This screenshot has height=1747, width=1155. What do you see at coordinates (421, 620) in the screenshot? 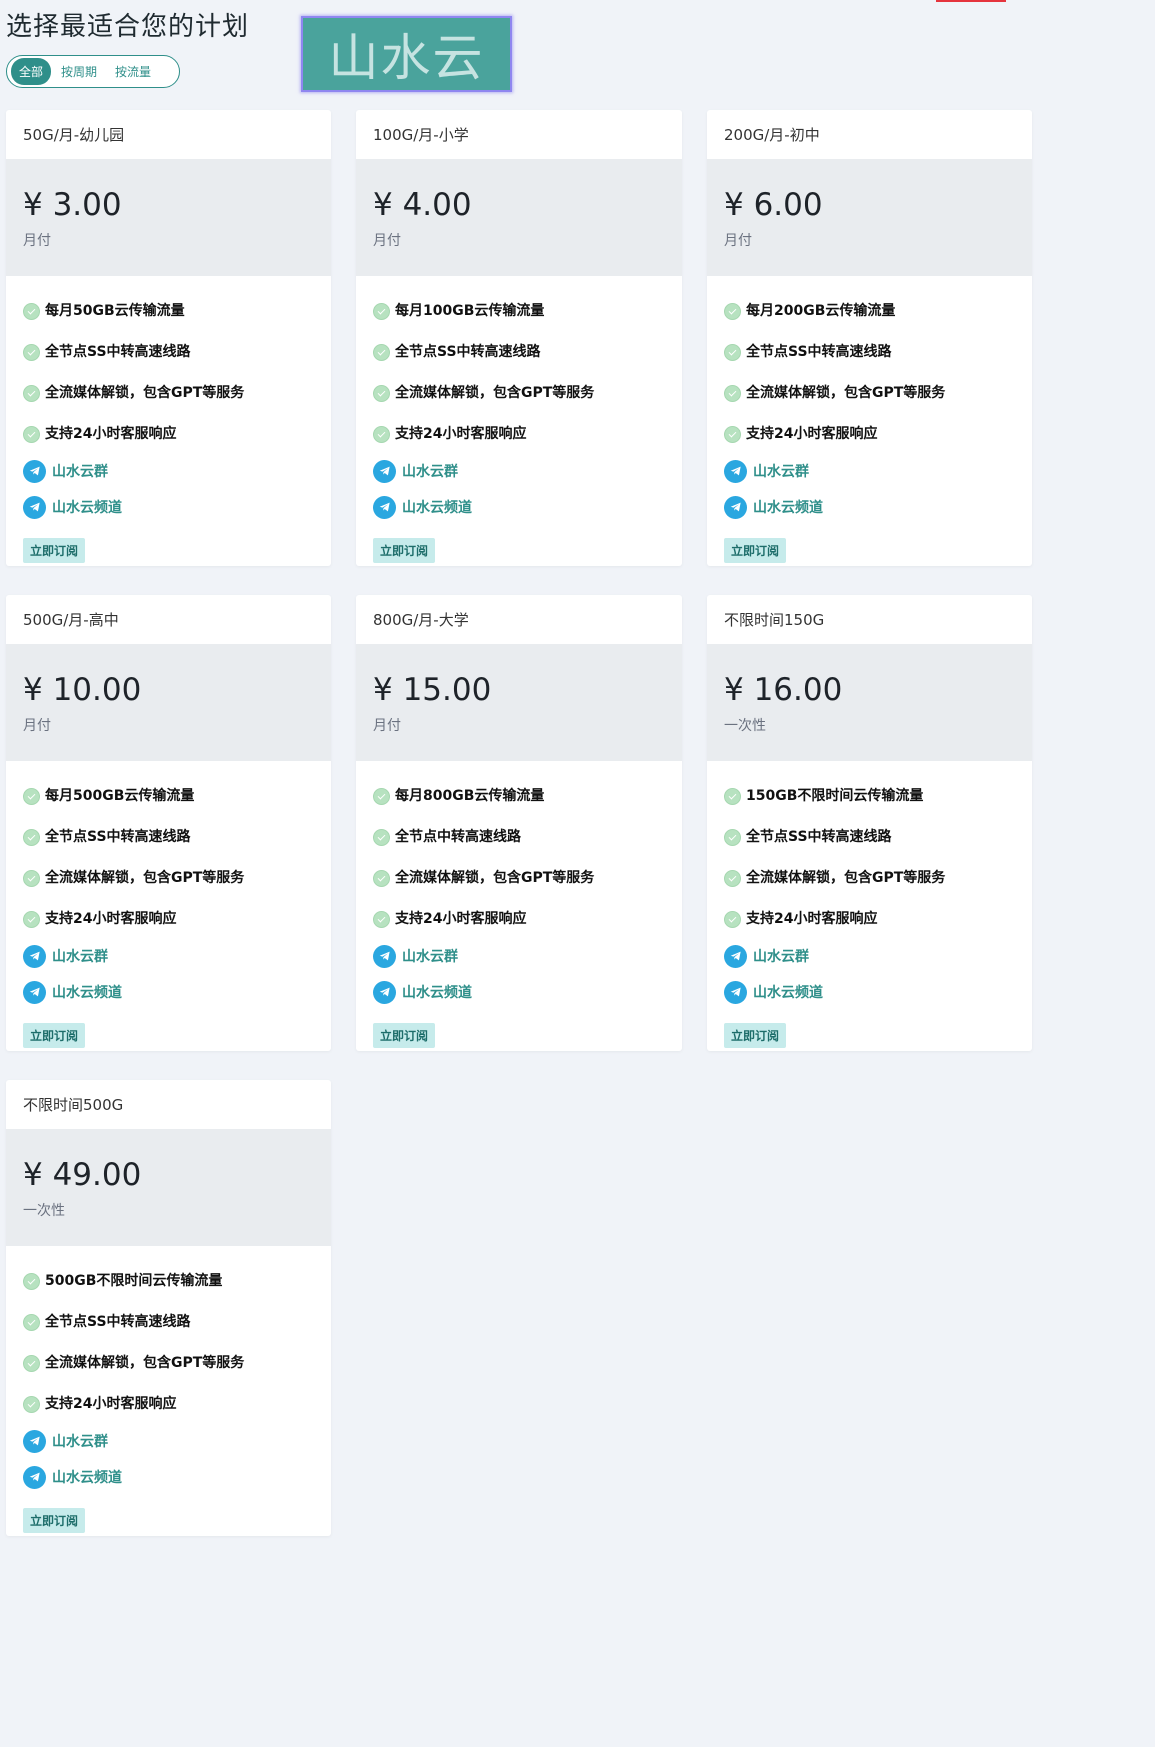
I see `plan-name: 800G/月-大学` at bounding box center [421, 620].